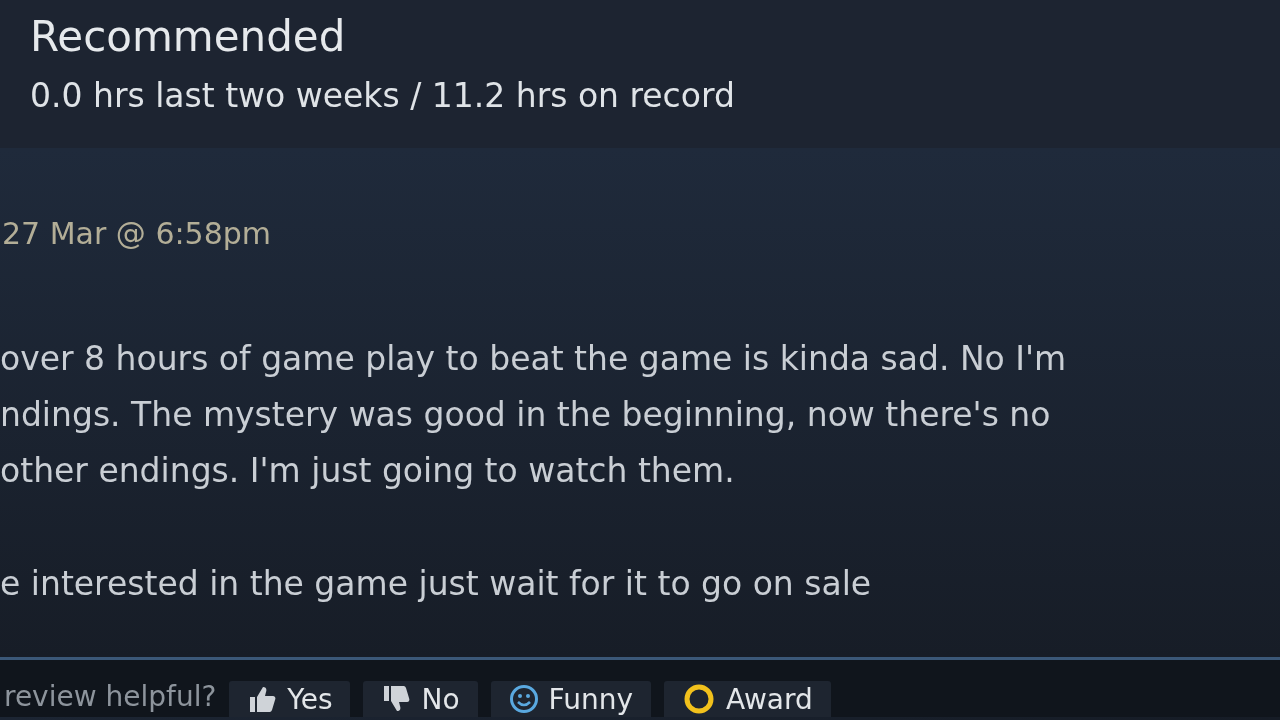 This screenshot has height=720, width=1280. What do you see at coordinates (262, 699) in the screenshot?
I see `thumbs-up-icon` at bounding box center [262, 699].